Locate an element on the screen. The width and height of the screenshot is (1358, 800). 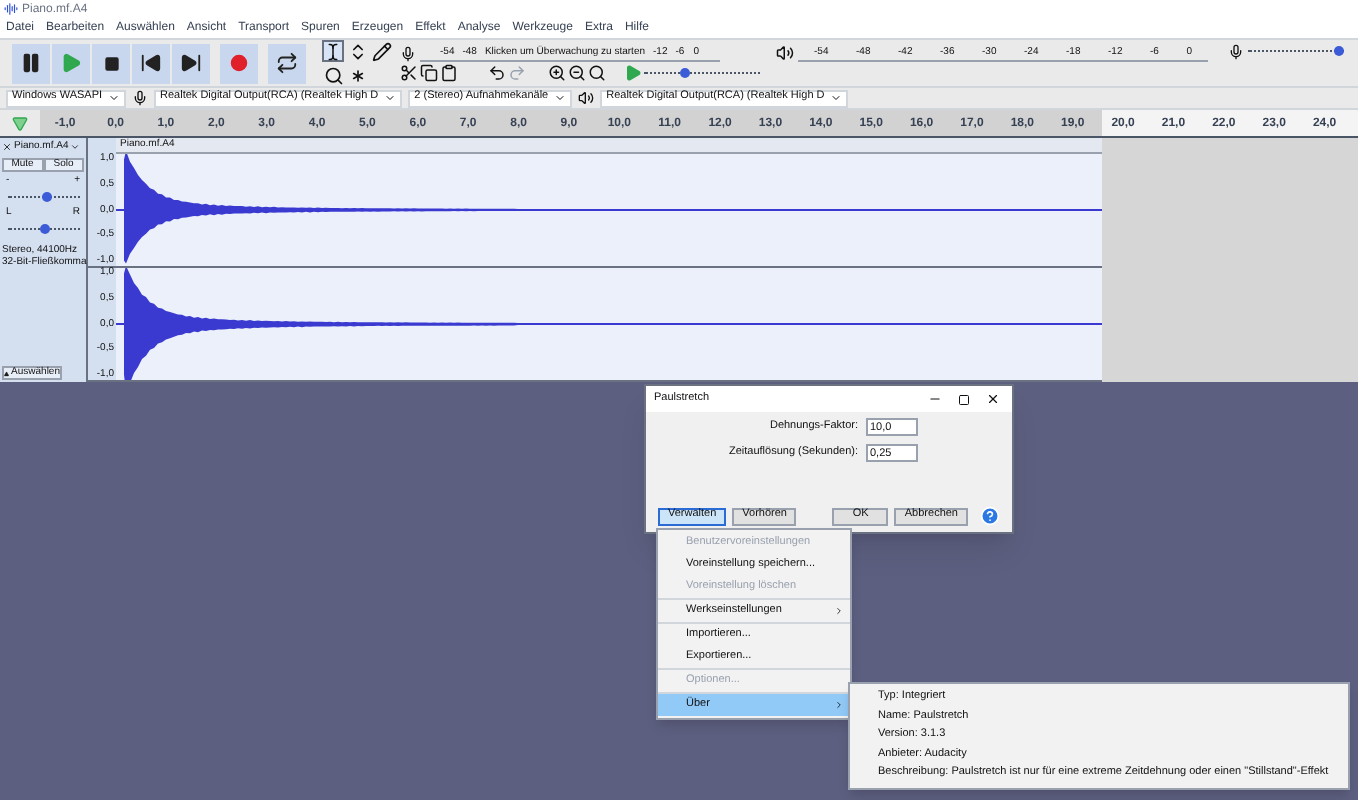
skip-to-end-icon is located at coordinates (191, 63).